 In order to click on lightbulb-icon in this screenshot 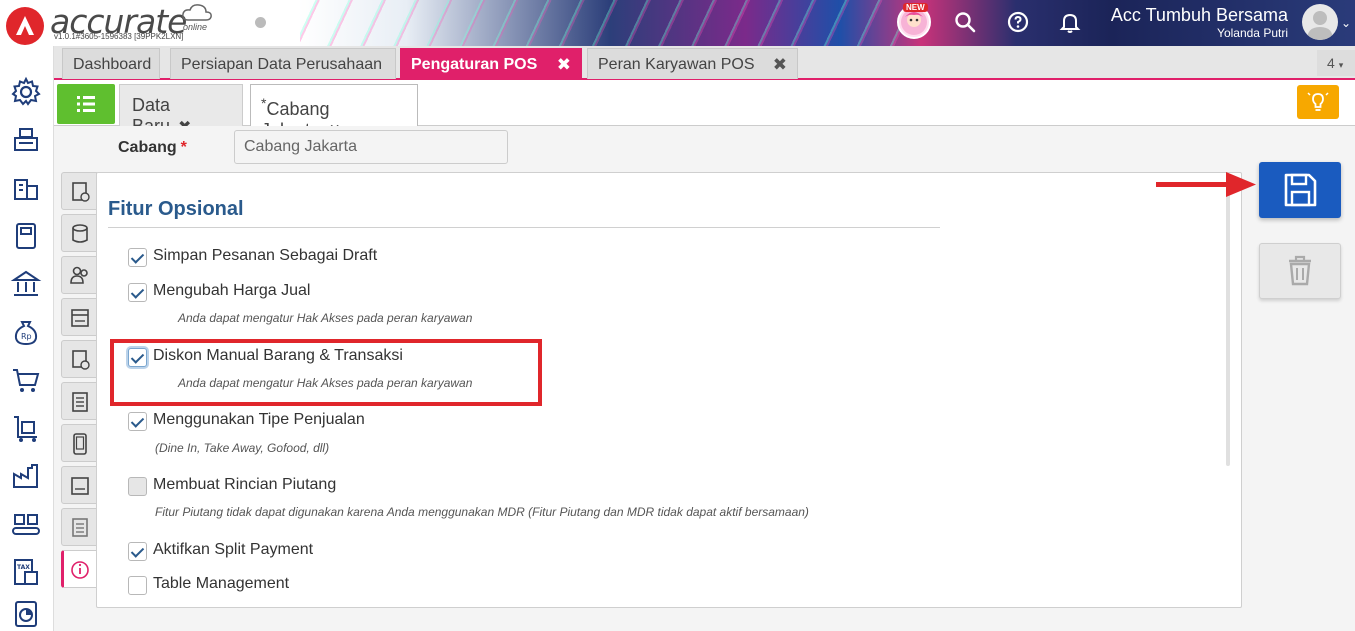, I will do `click(1318, 101)`.